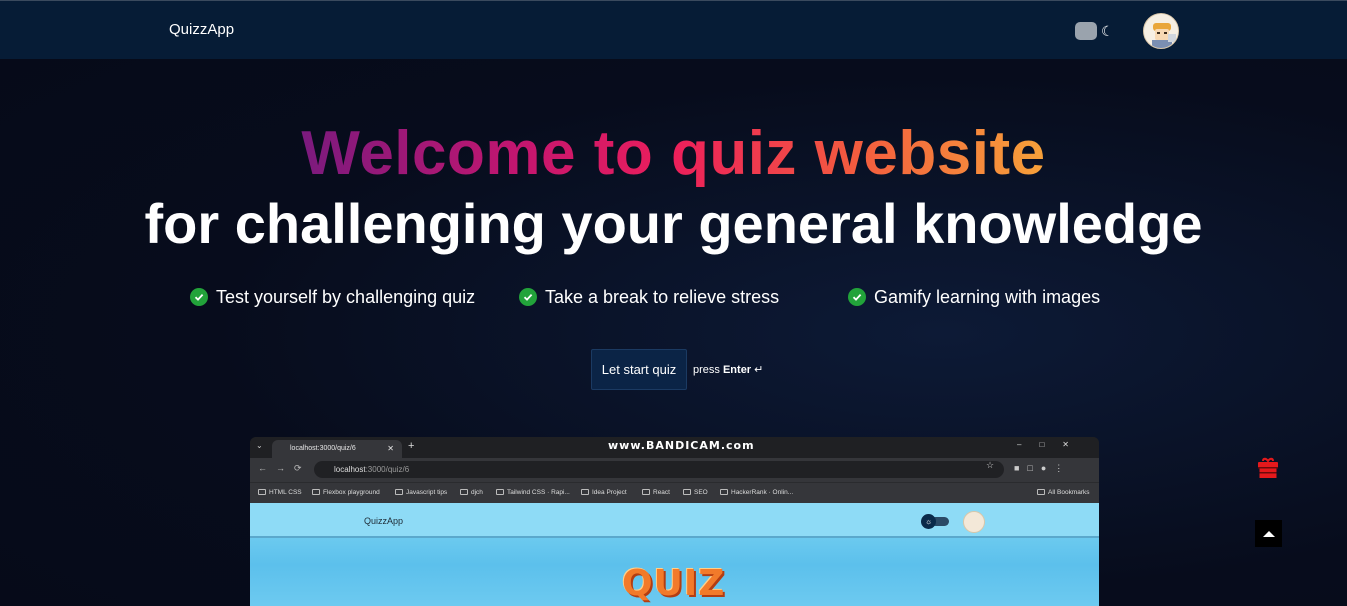 The image size is (1347, 606). Describe the element at coordinates (464, 492) in the screenshot. I see `google-icon` at that location.